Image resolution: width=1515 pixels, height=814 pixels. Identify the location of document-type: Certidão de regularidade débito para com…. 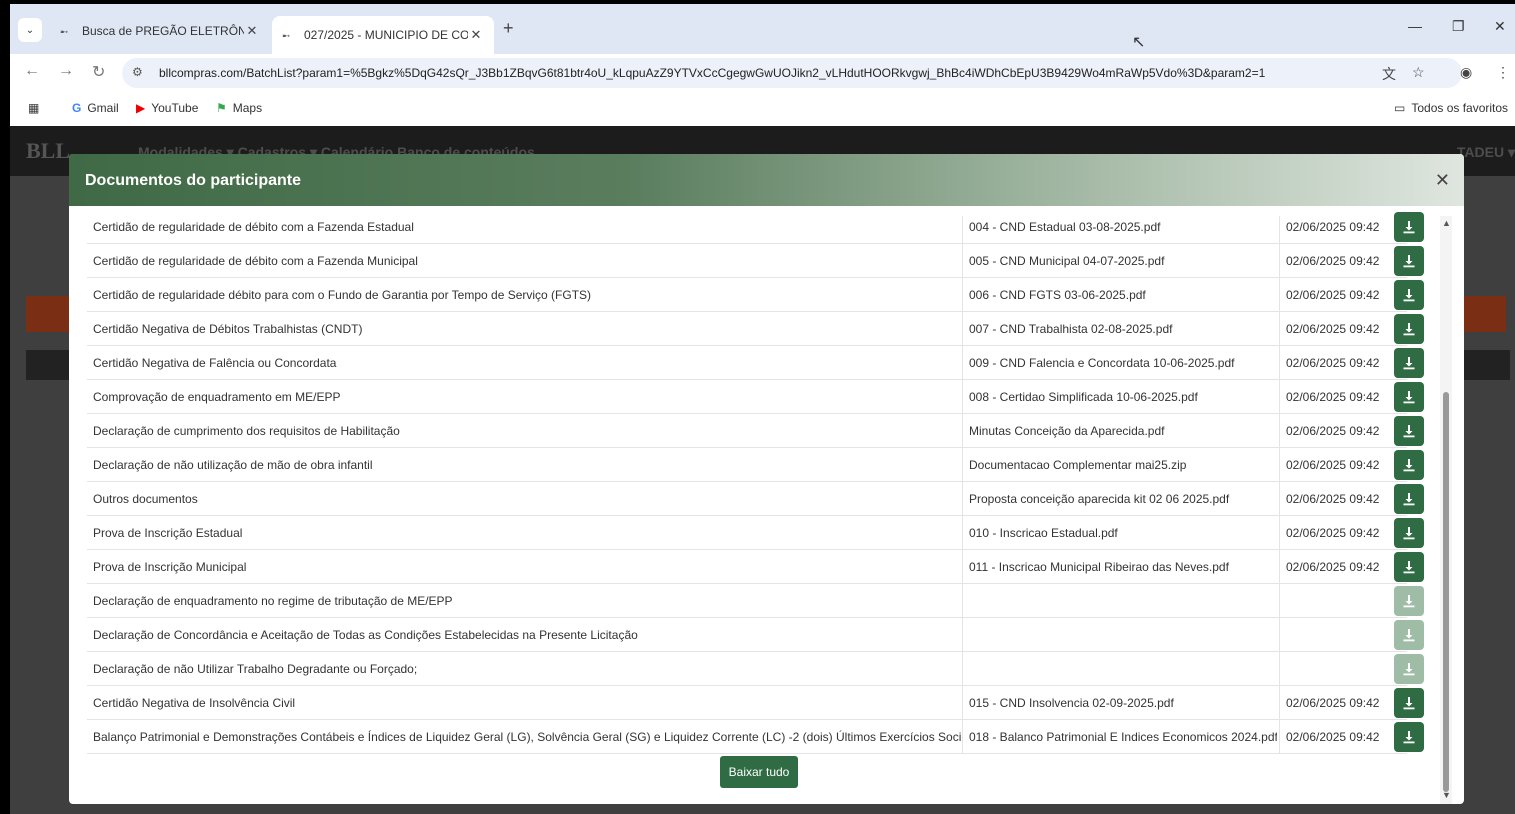
(342, 295).